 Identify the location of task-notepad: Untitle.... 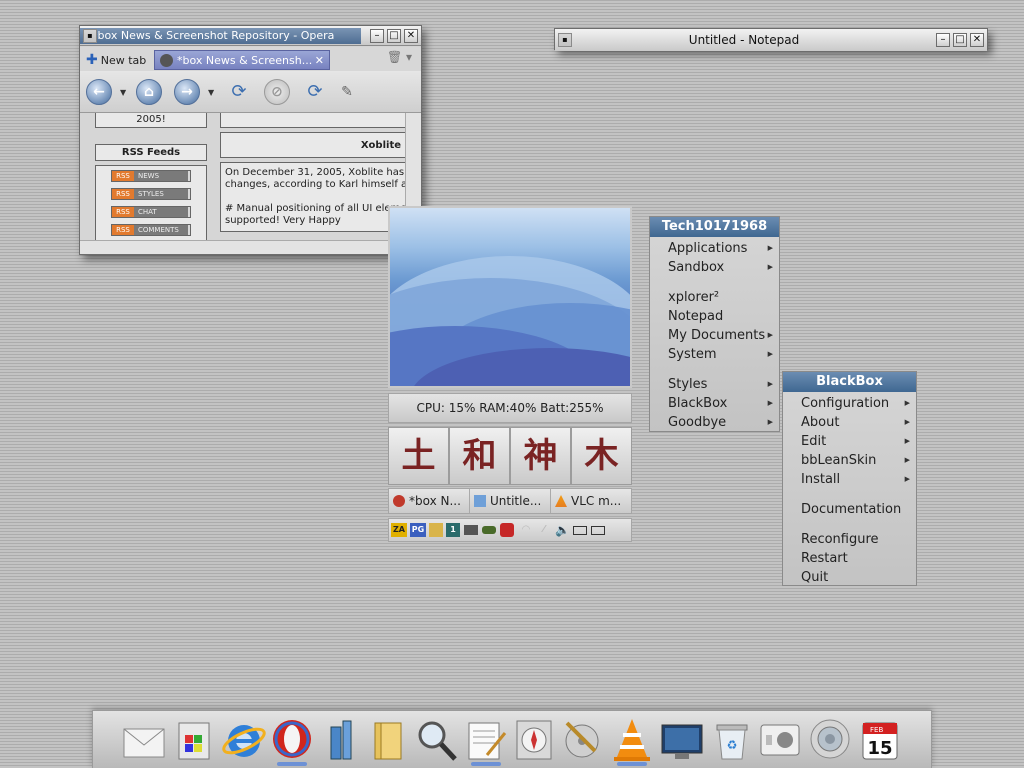
(510, 501).